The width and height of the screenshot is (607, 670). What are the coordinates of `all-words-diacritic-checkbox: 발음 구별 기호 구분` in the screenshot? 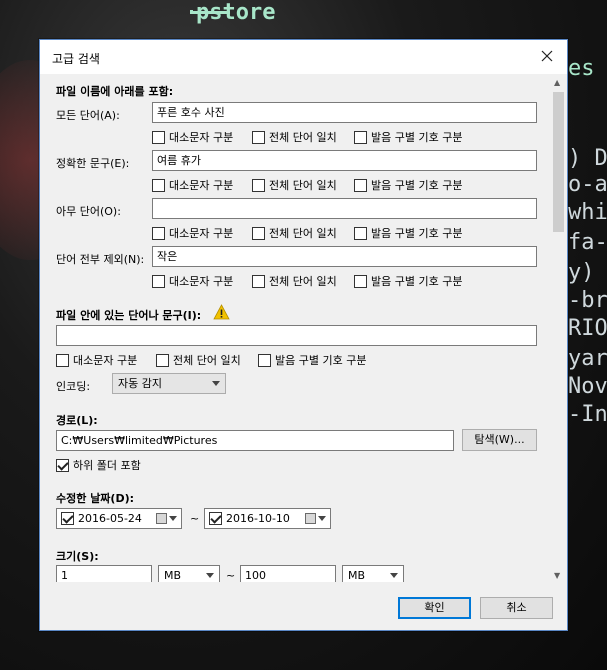 It's located at (408, 137).